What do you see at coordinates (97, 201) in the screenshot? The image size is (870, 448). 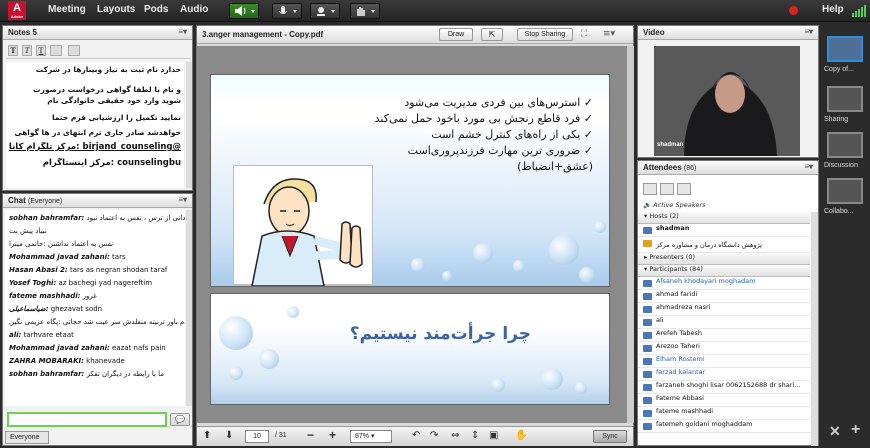 I see `chat-header: Chat (Everyone) ≡▾` at bounding box center [97, 201].